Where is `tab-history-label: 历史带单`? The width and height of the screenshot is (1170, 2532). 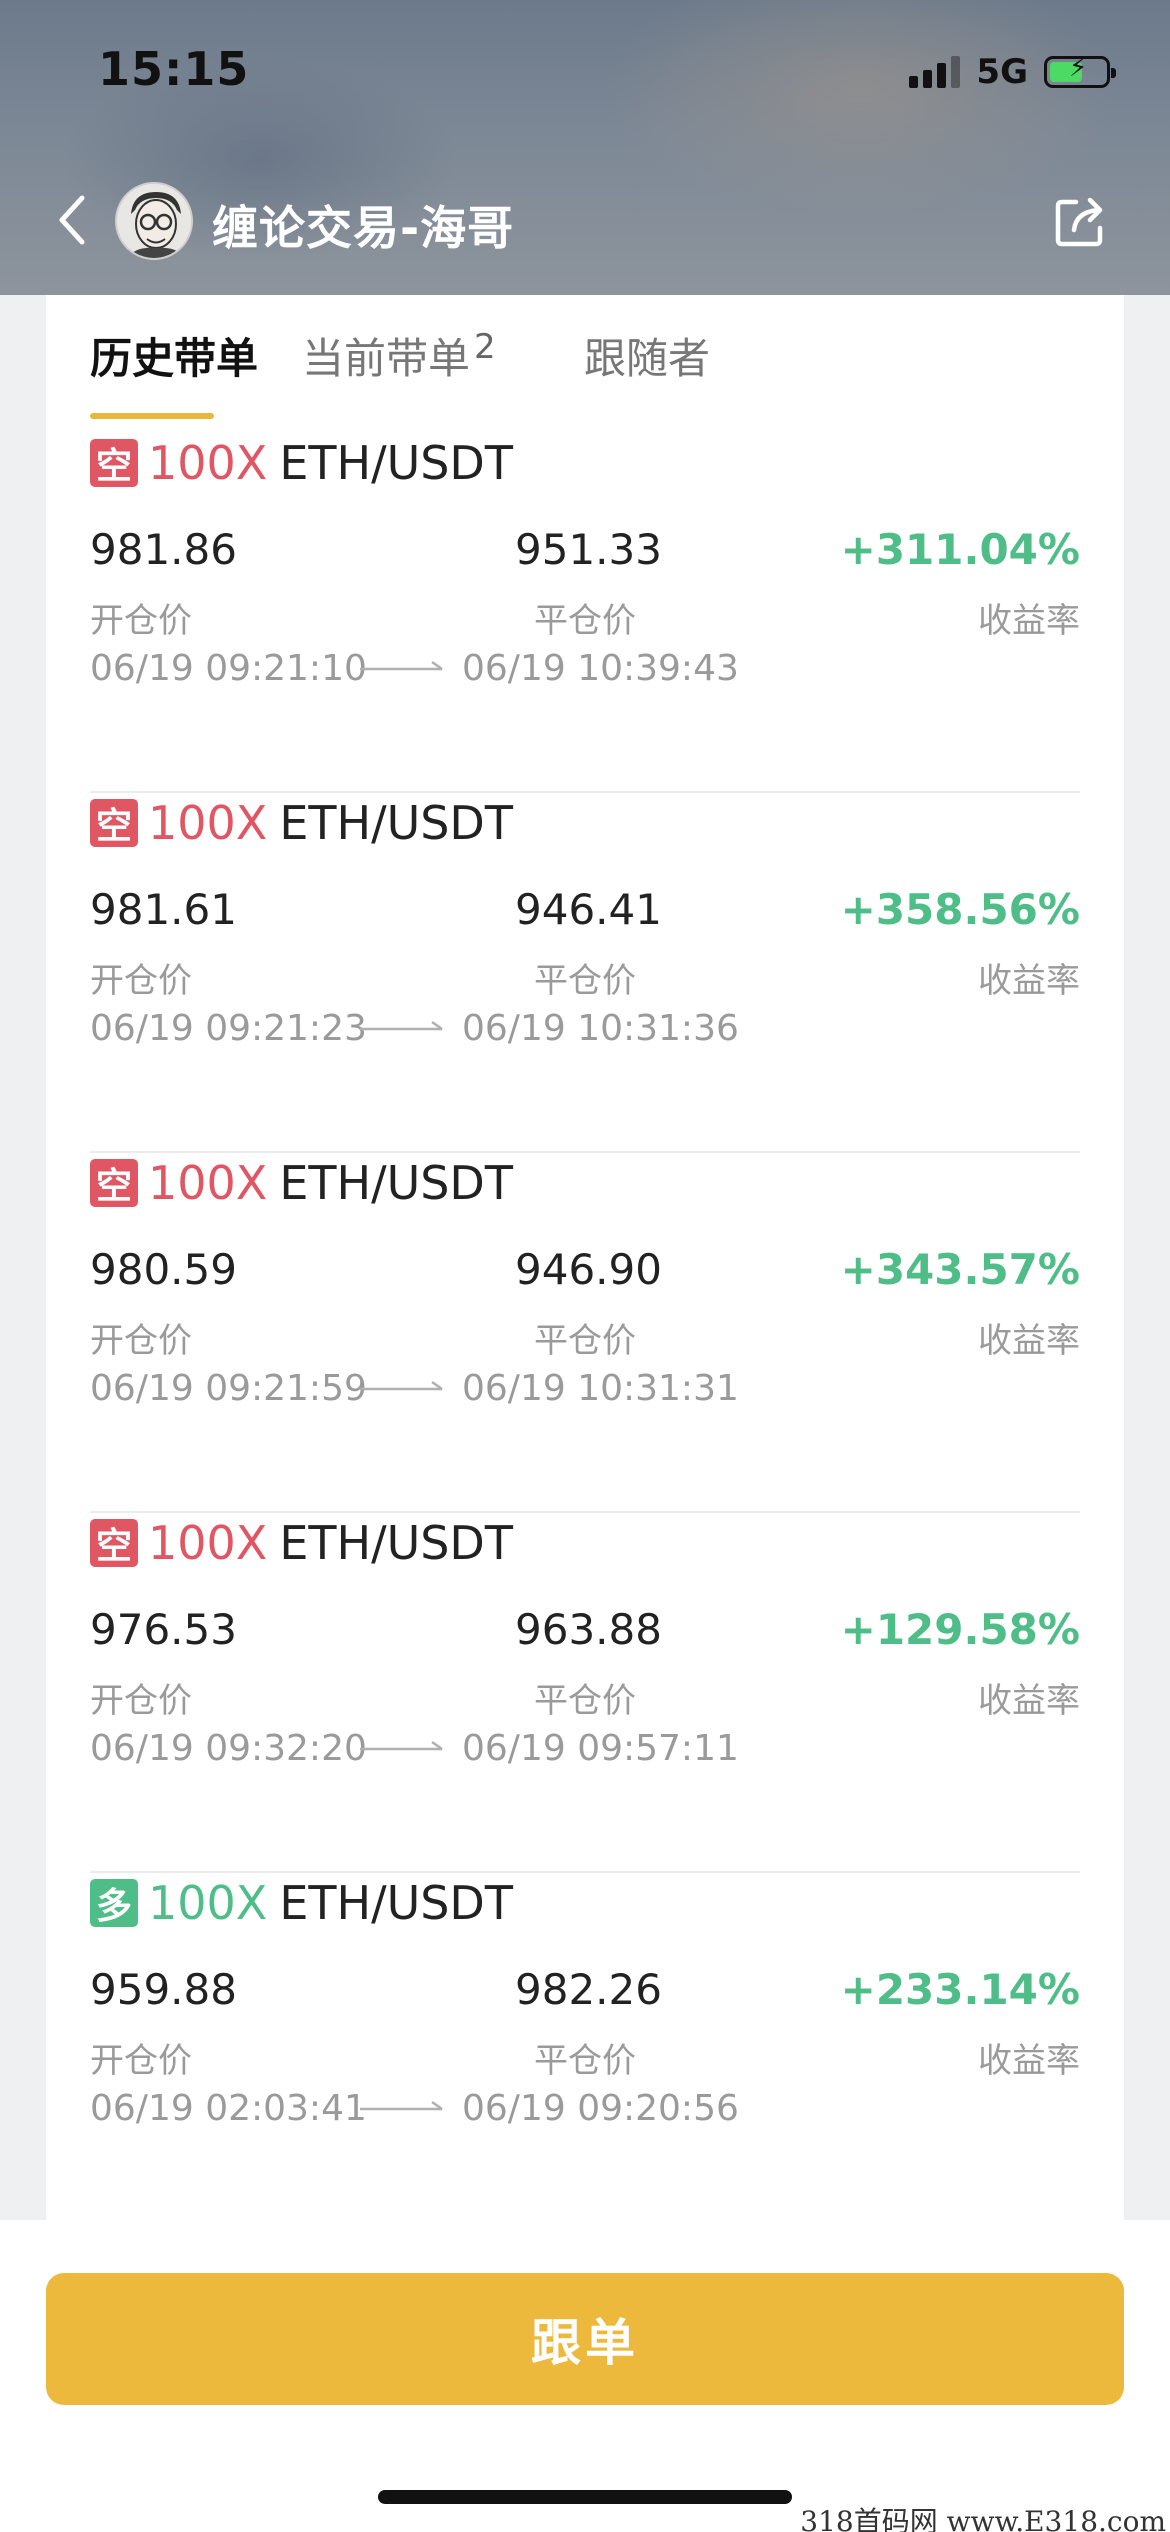 tab-history-label: 历史带单 is located at coordinates (174, 358).